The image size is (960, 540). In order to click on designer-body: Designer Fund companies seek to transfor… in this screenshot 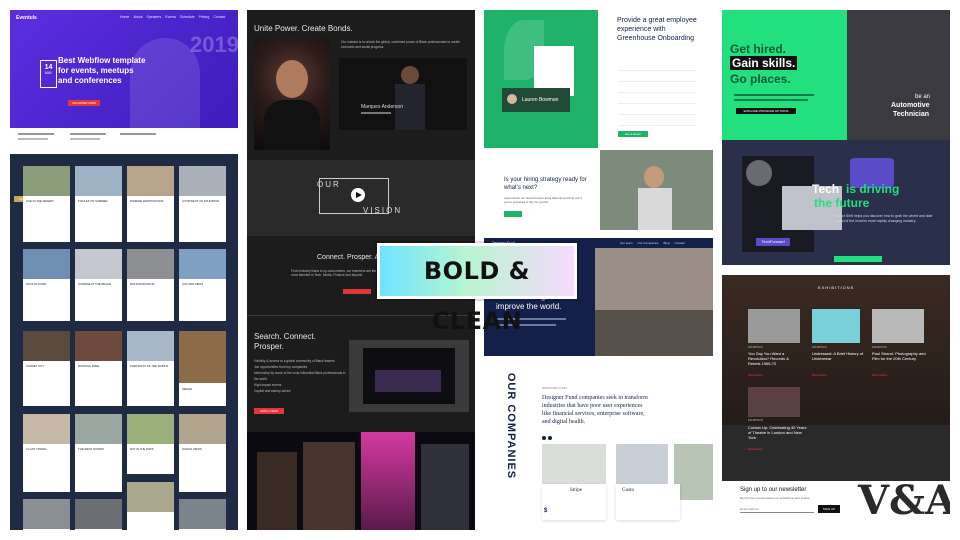, I will do `click(595, 410)`.